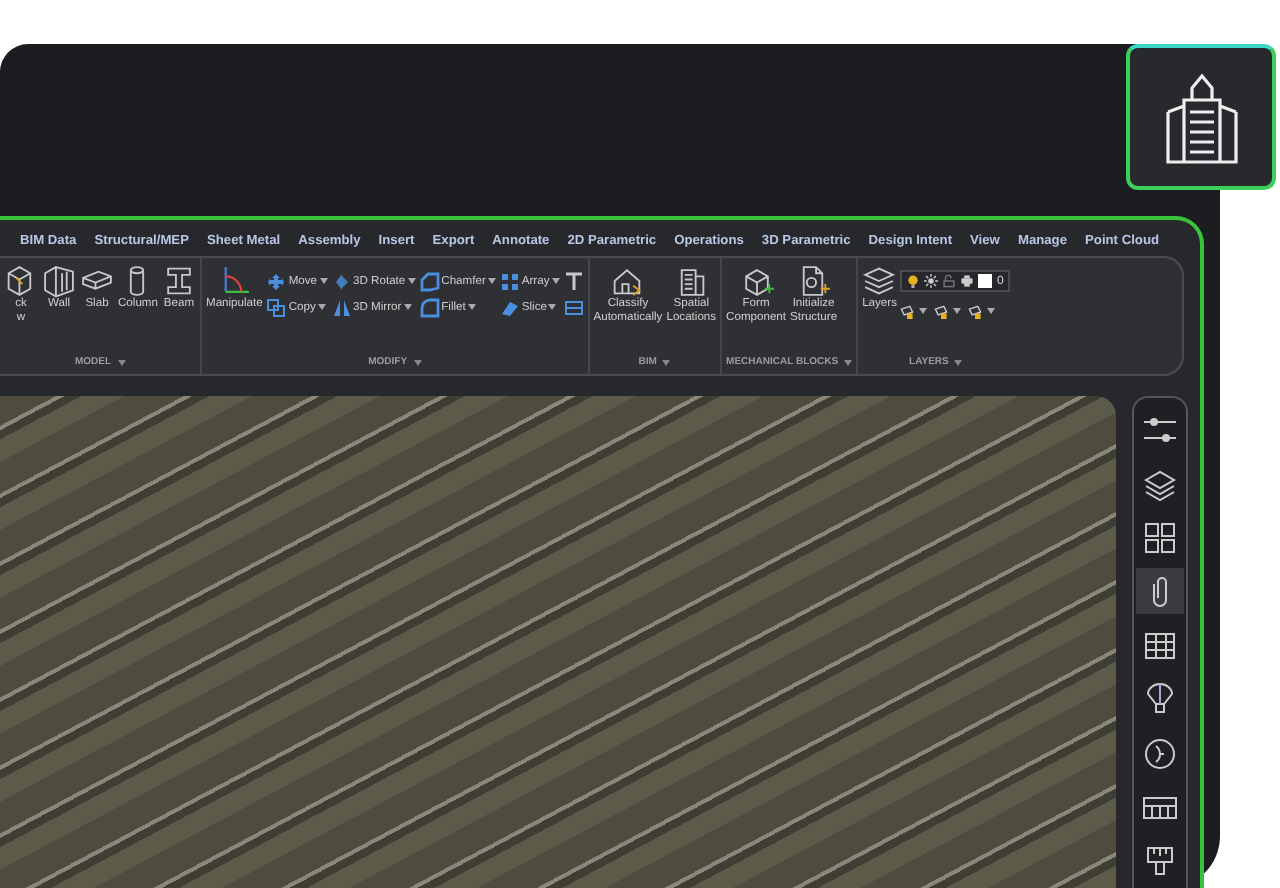  Describe the element at coordinates (941, 311) in the screenshot. I see `layer-lock-icon` at that location.